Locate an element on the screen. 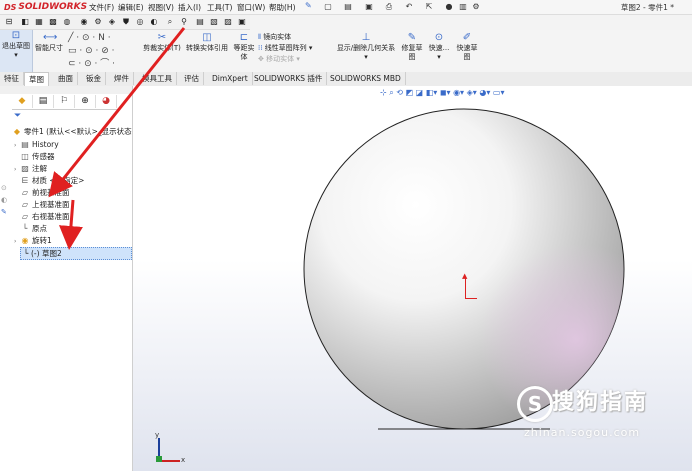 Image resolution: width=692 pixels, height=471 pixels. binoculars-icon: ⚲ is located at coordinates (184, 21).